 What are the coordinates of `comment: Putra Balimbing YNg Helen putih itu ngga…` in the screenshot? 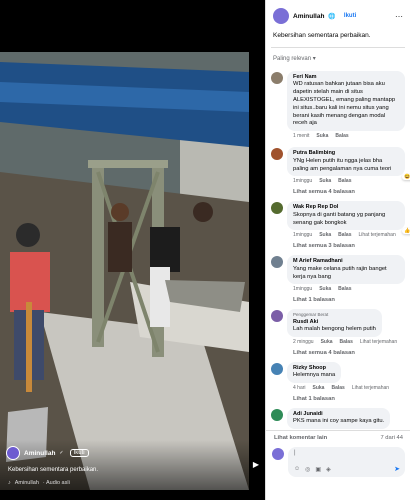 It's located at (340, 171).